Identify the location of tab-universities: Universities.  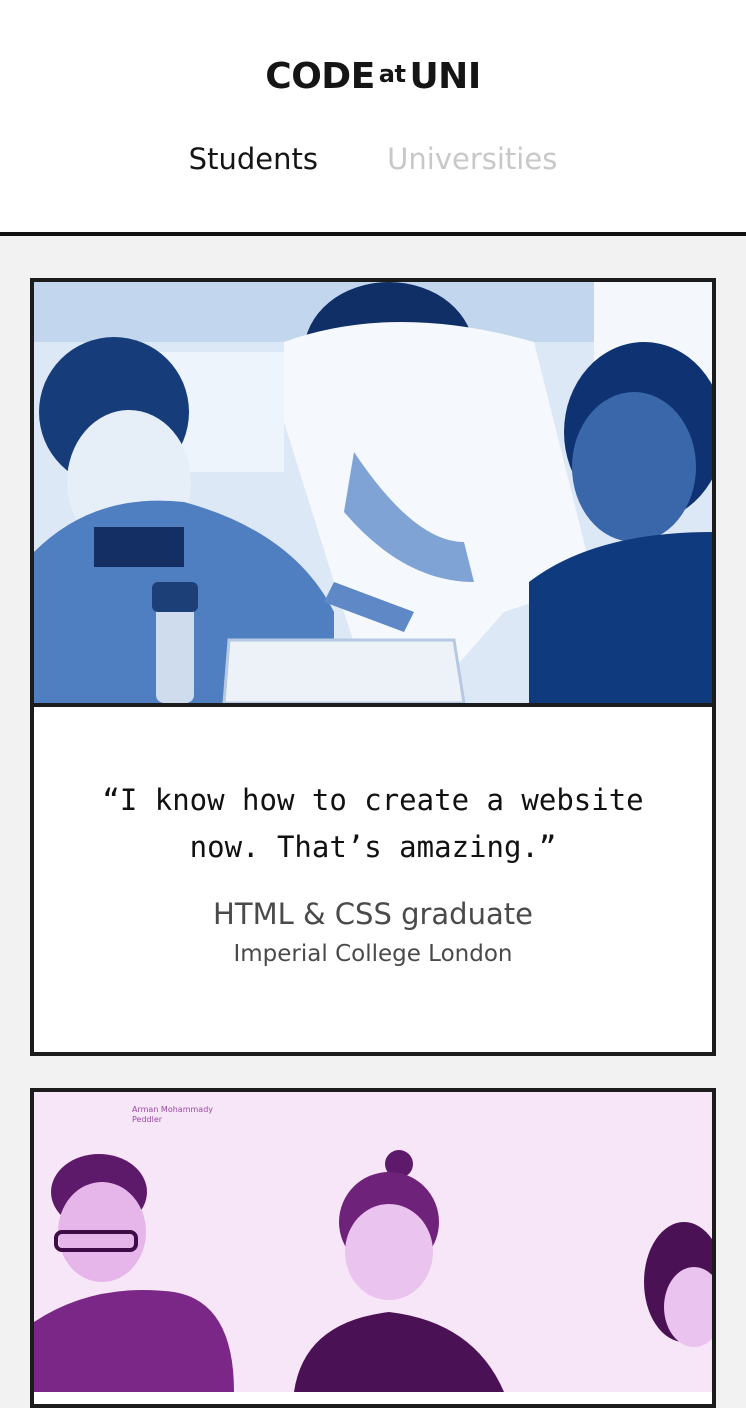
(472, 159).